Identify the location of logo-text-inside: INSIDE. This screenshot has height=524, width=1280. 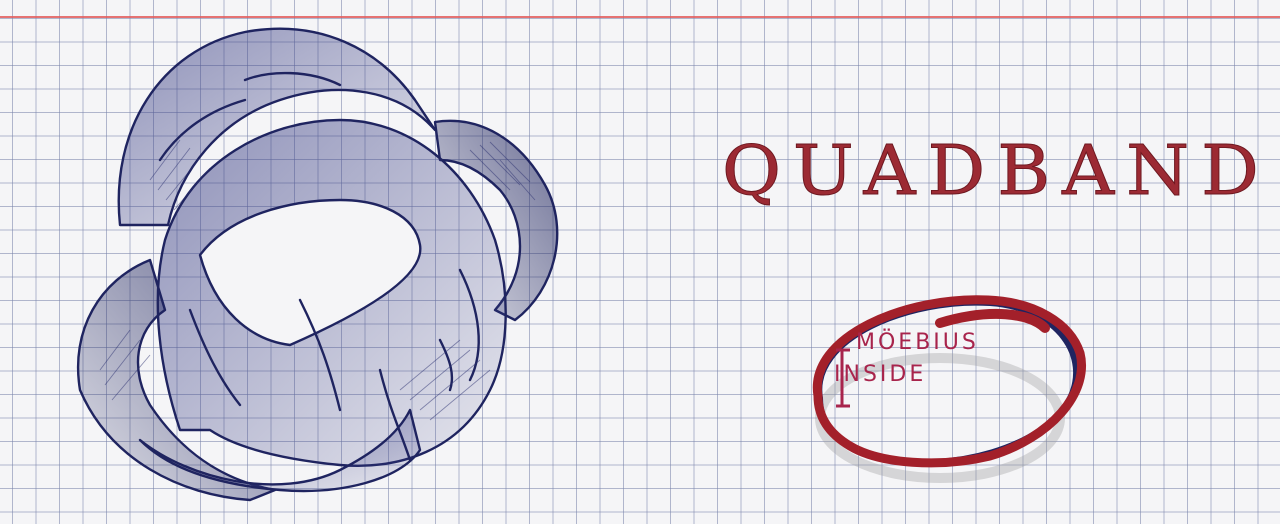
(880, 374).